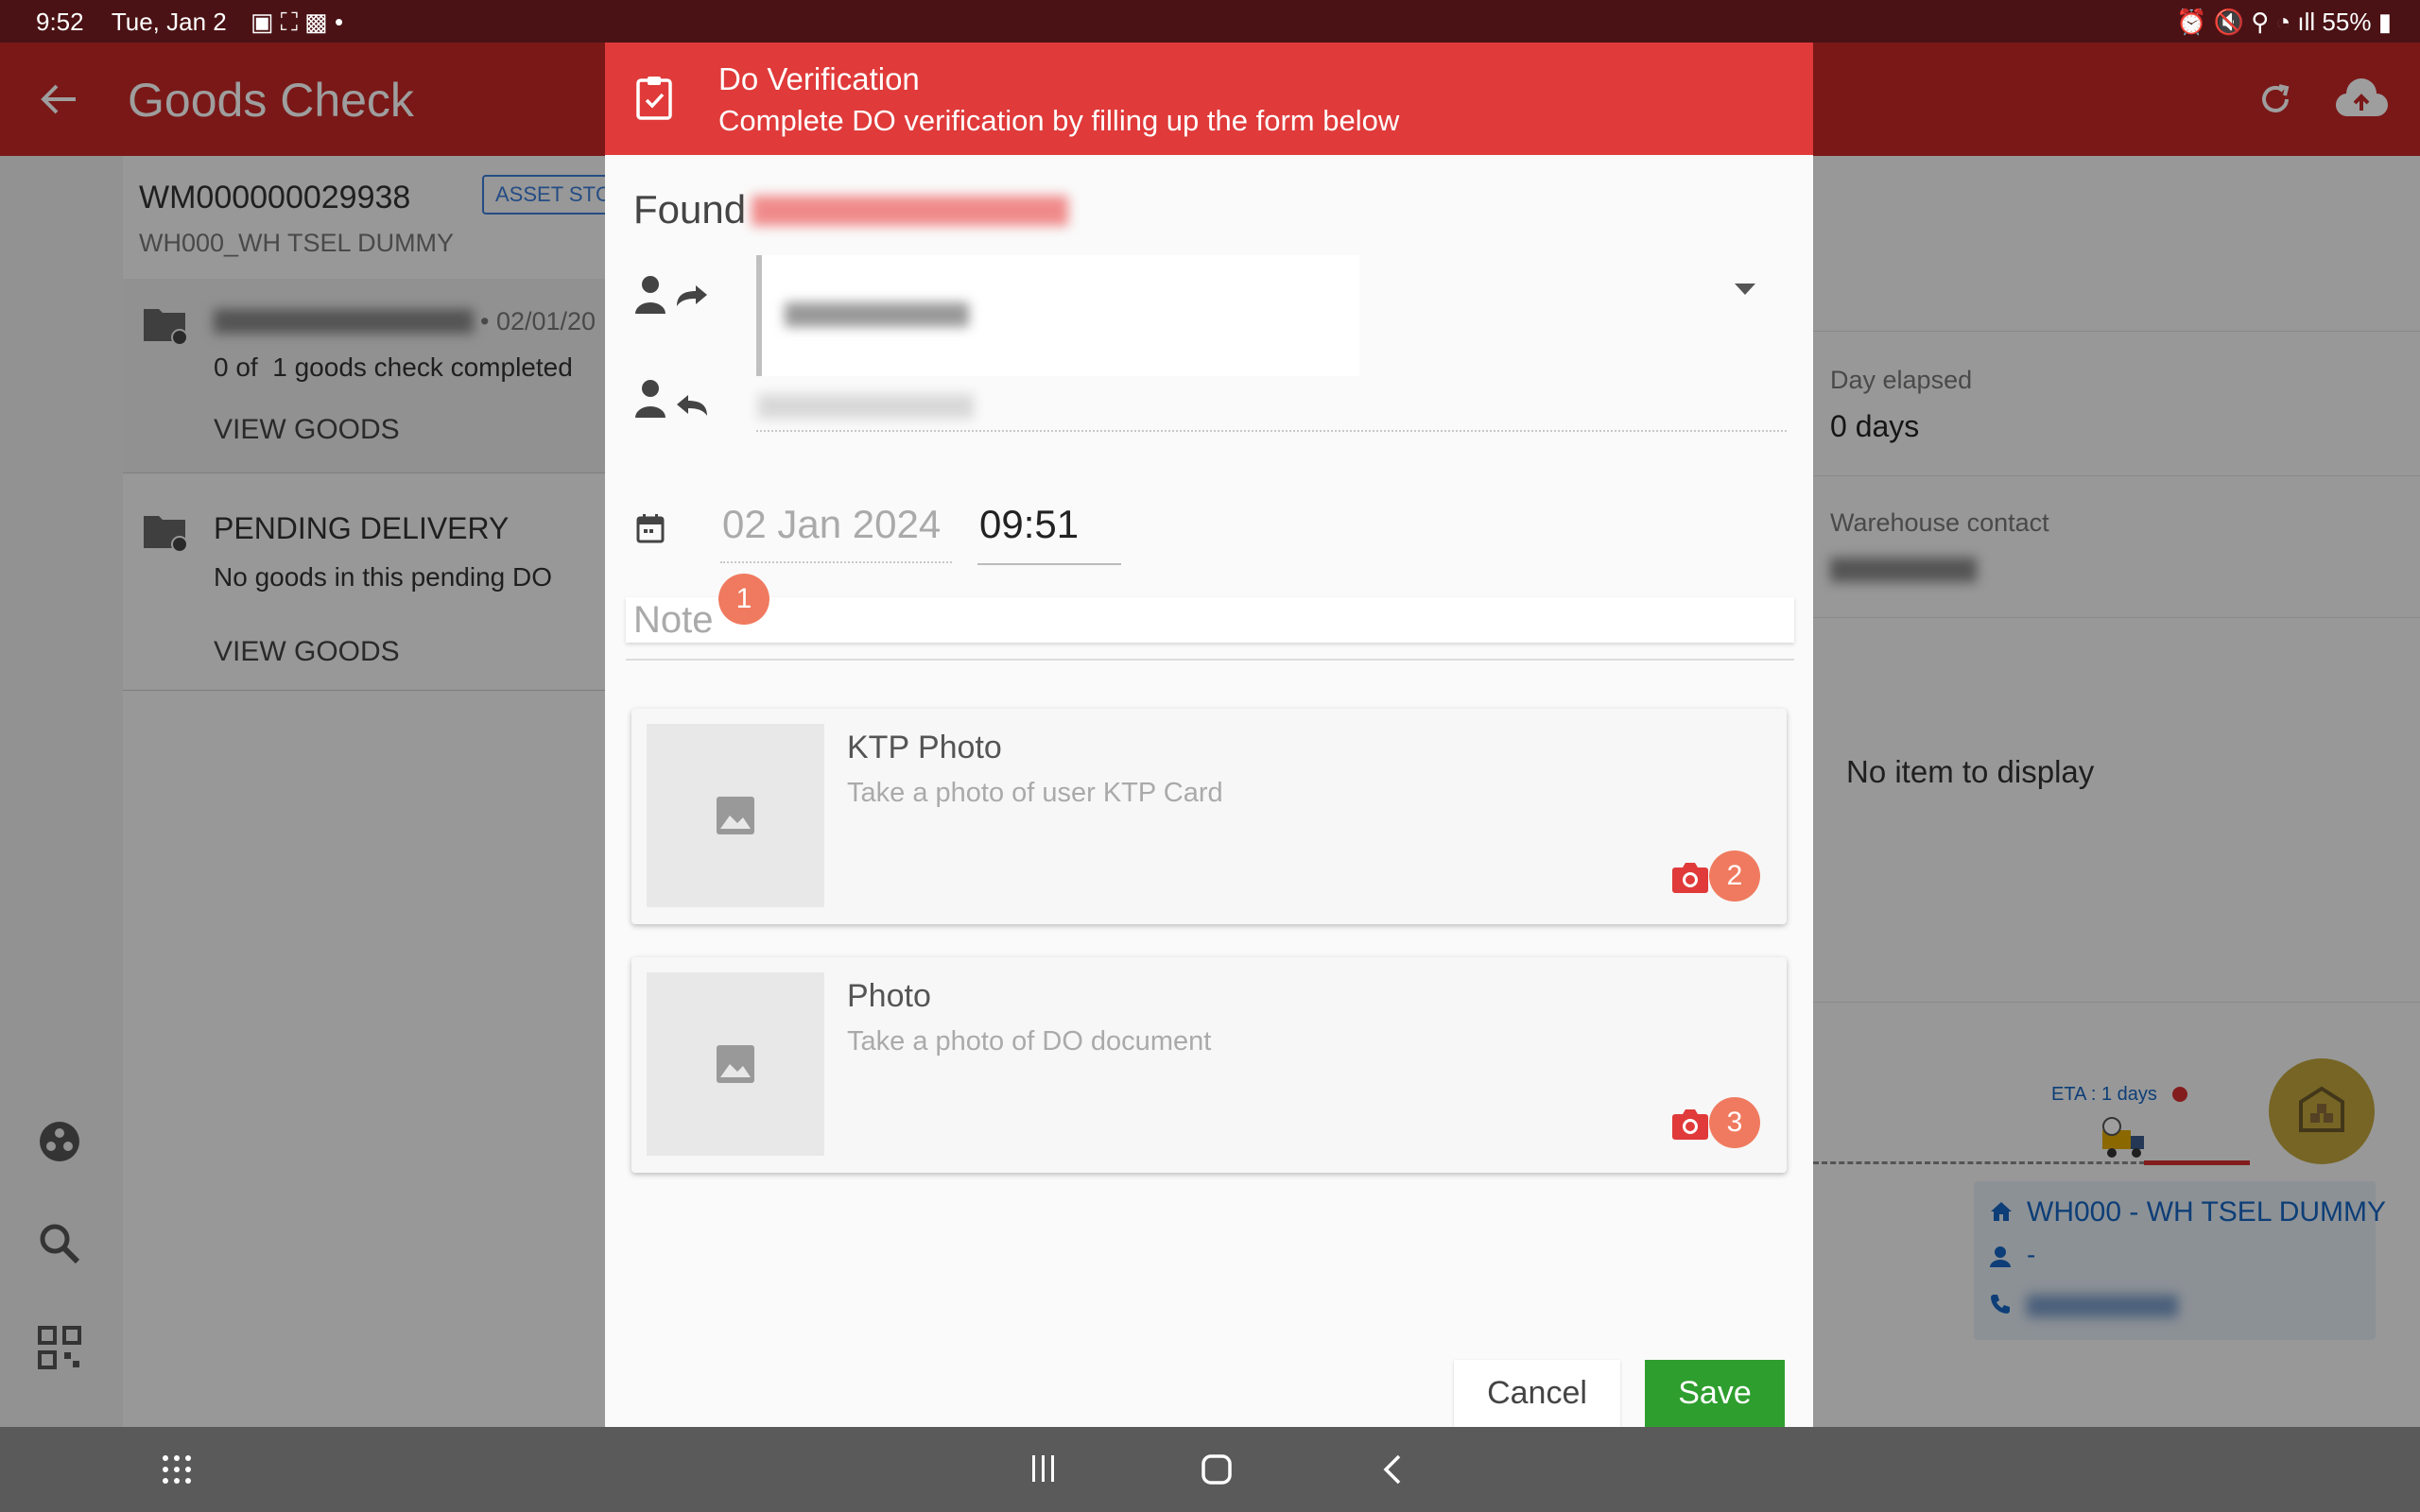 Image resolution: width=2420 pixels, height=1512 pixels. What do you see at coordinates (889, 996) in the screenshot?
I see `card-title: Photo` at bounding box center [889, 996].